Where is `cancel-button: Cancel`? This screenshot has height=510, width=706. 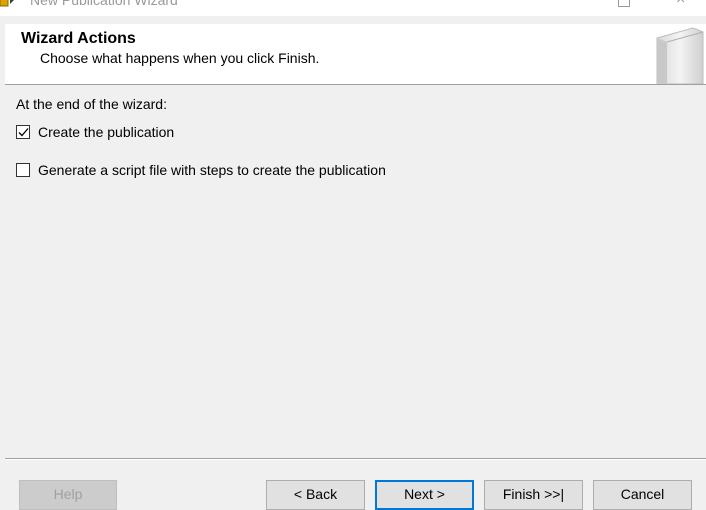
cancel-button: Cancel is located at coordinates (642, 495).